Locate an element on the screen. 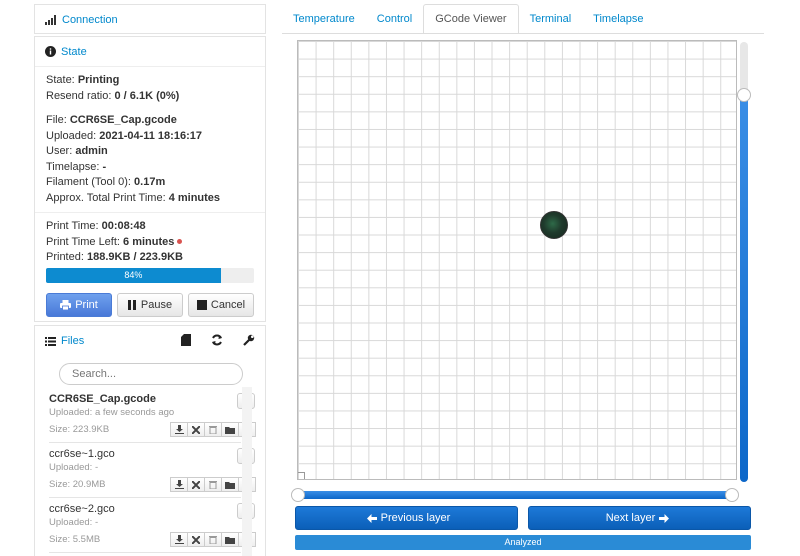 The image size is (800, 556). files-toolbar is located at coordinates (218, 341).